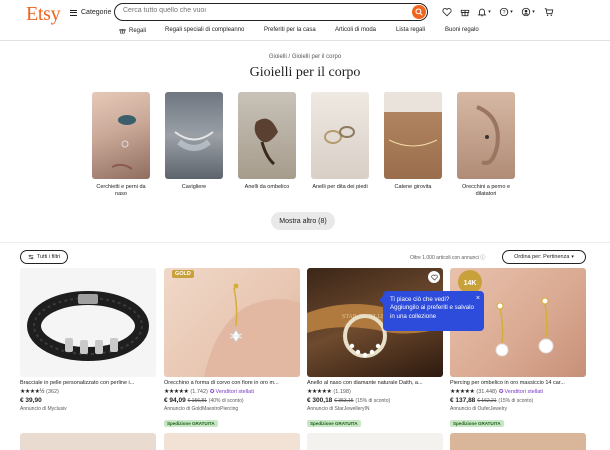 The width and height of the screenshot is (610, 450). What do you see at coordinates (470, 283) in the screenshot?
I see `svg-text: 14K` at bounding box center [470, 283].